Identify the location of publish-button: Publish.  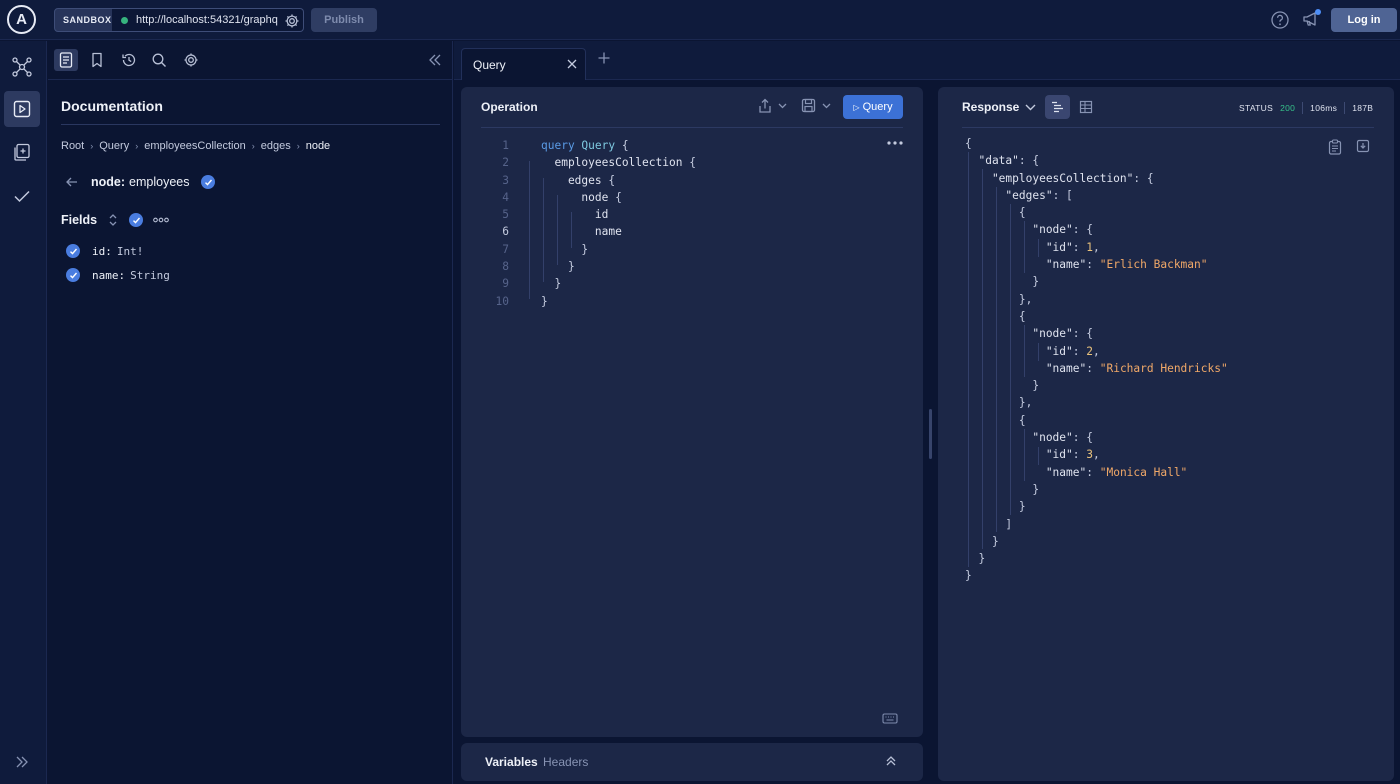
(344, 20).